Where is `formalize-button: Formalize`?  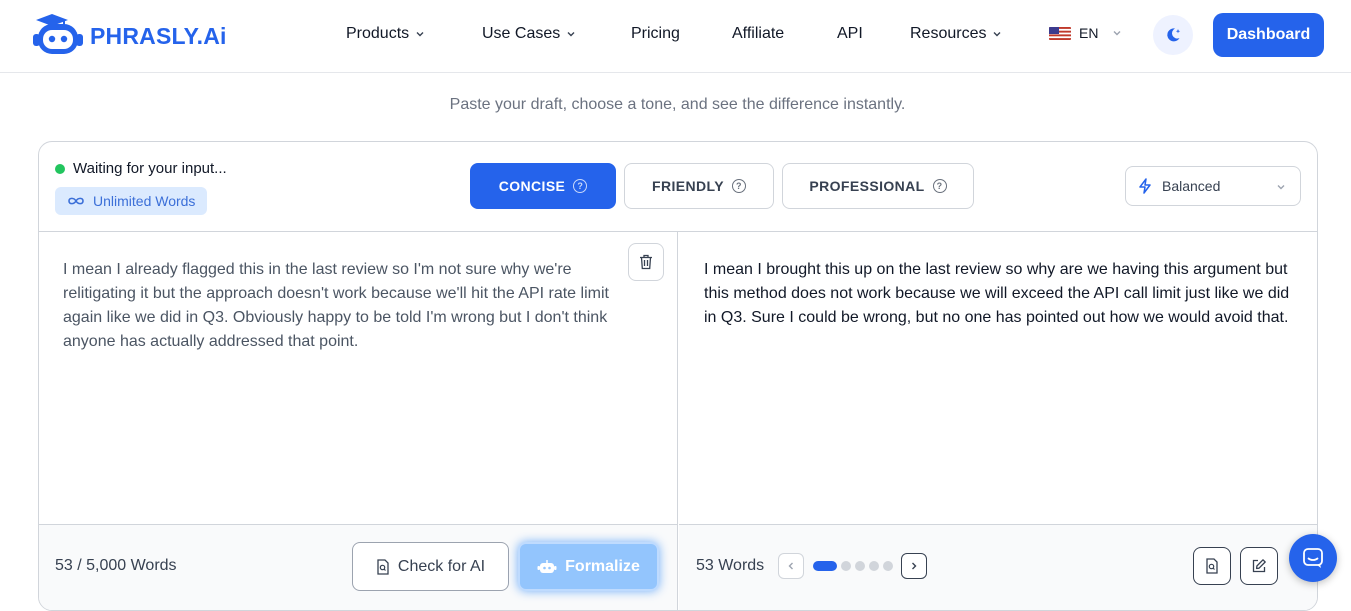 formalize-button: Formalize is located at coordinates (588, 566).